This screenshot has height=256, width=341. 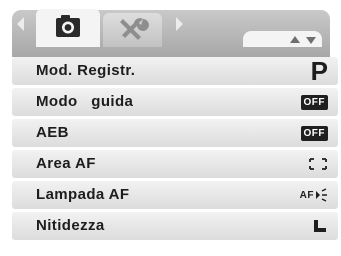 What do you see at coordinates (311, 40) in the screenshot?
I see `scroll-down-icon` at bounding box center [311, 40].